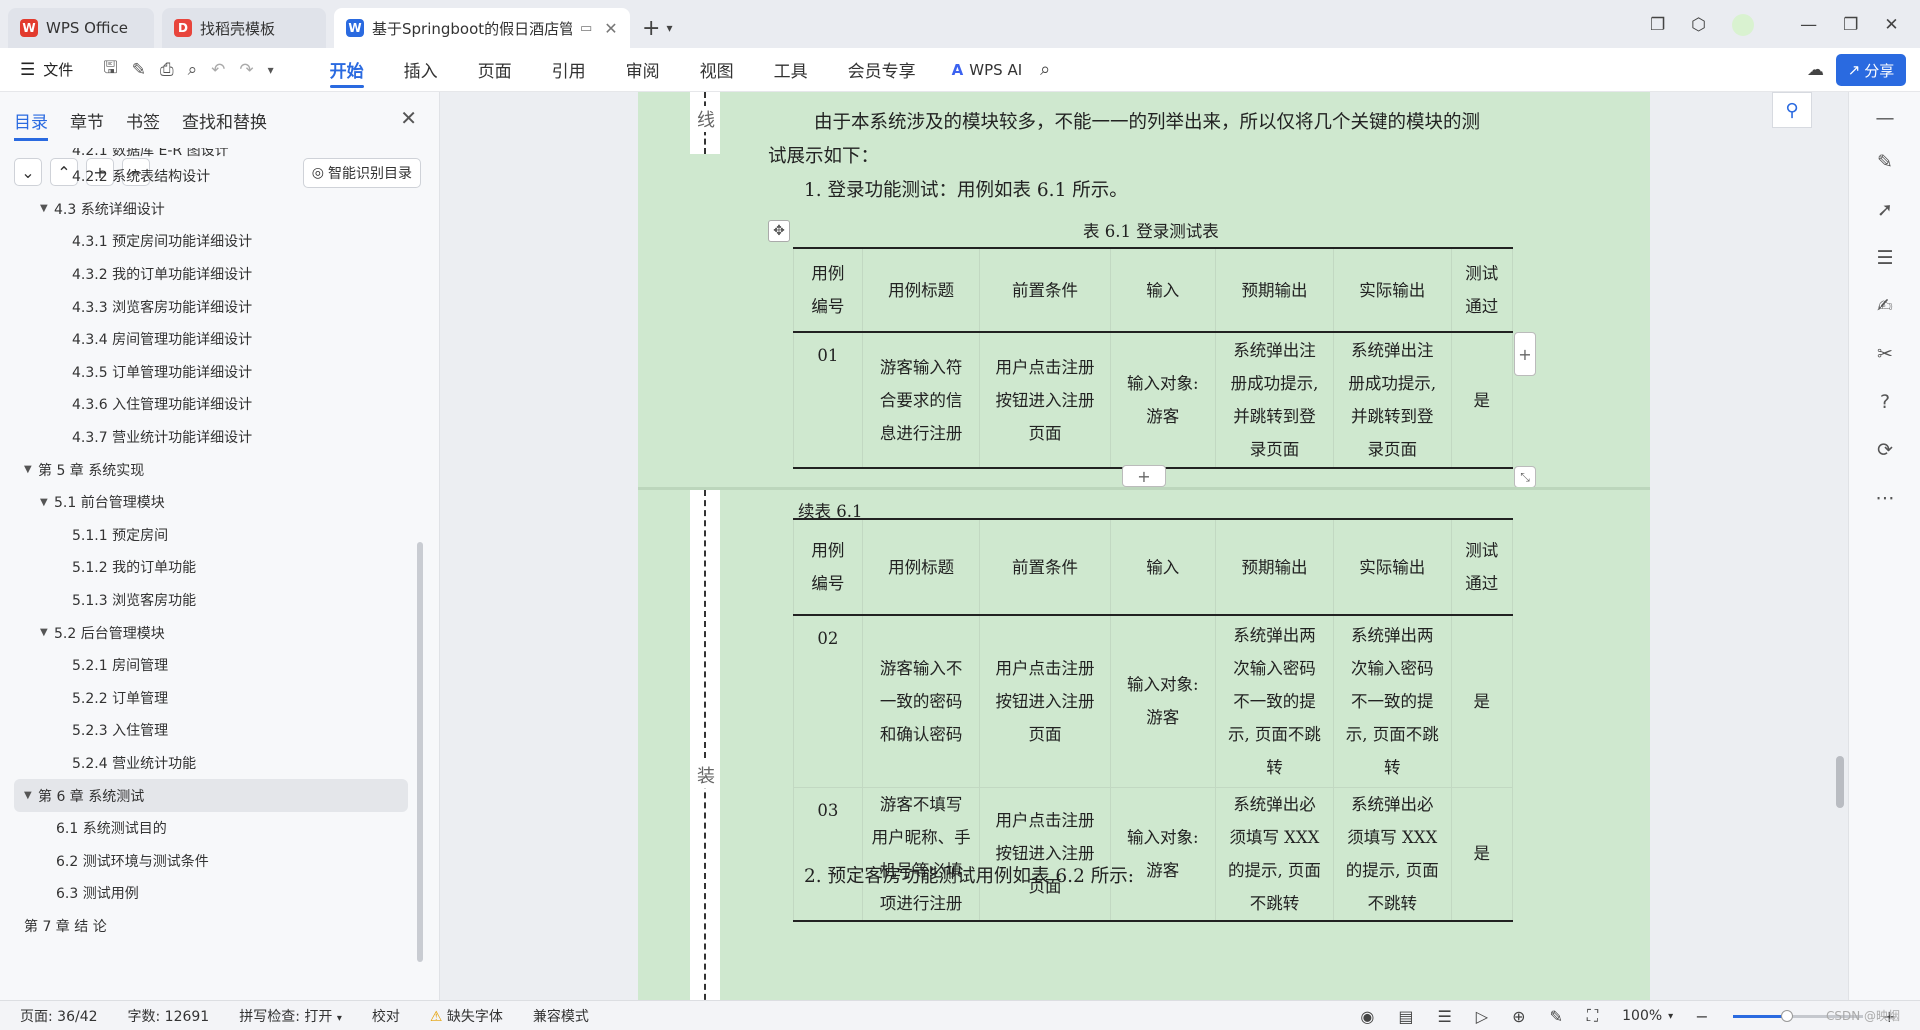 The height and width of the screenshot is (1030, 1920). What do you see at coordinates (139, 70) in the screenshot?
I see `format-painter-icon: ✎` at bounding box center [139, 70].